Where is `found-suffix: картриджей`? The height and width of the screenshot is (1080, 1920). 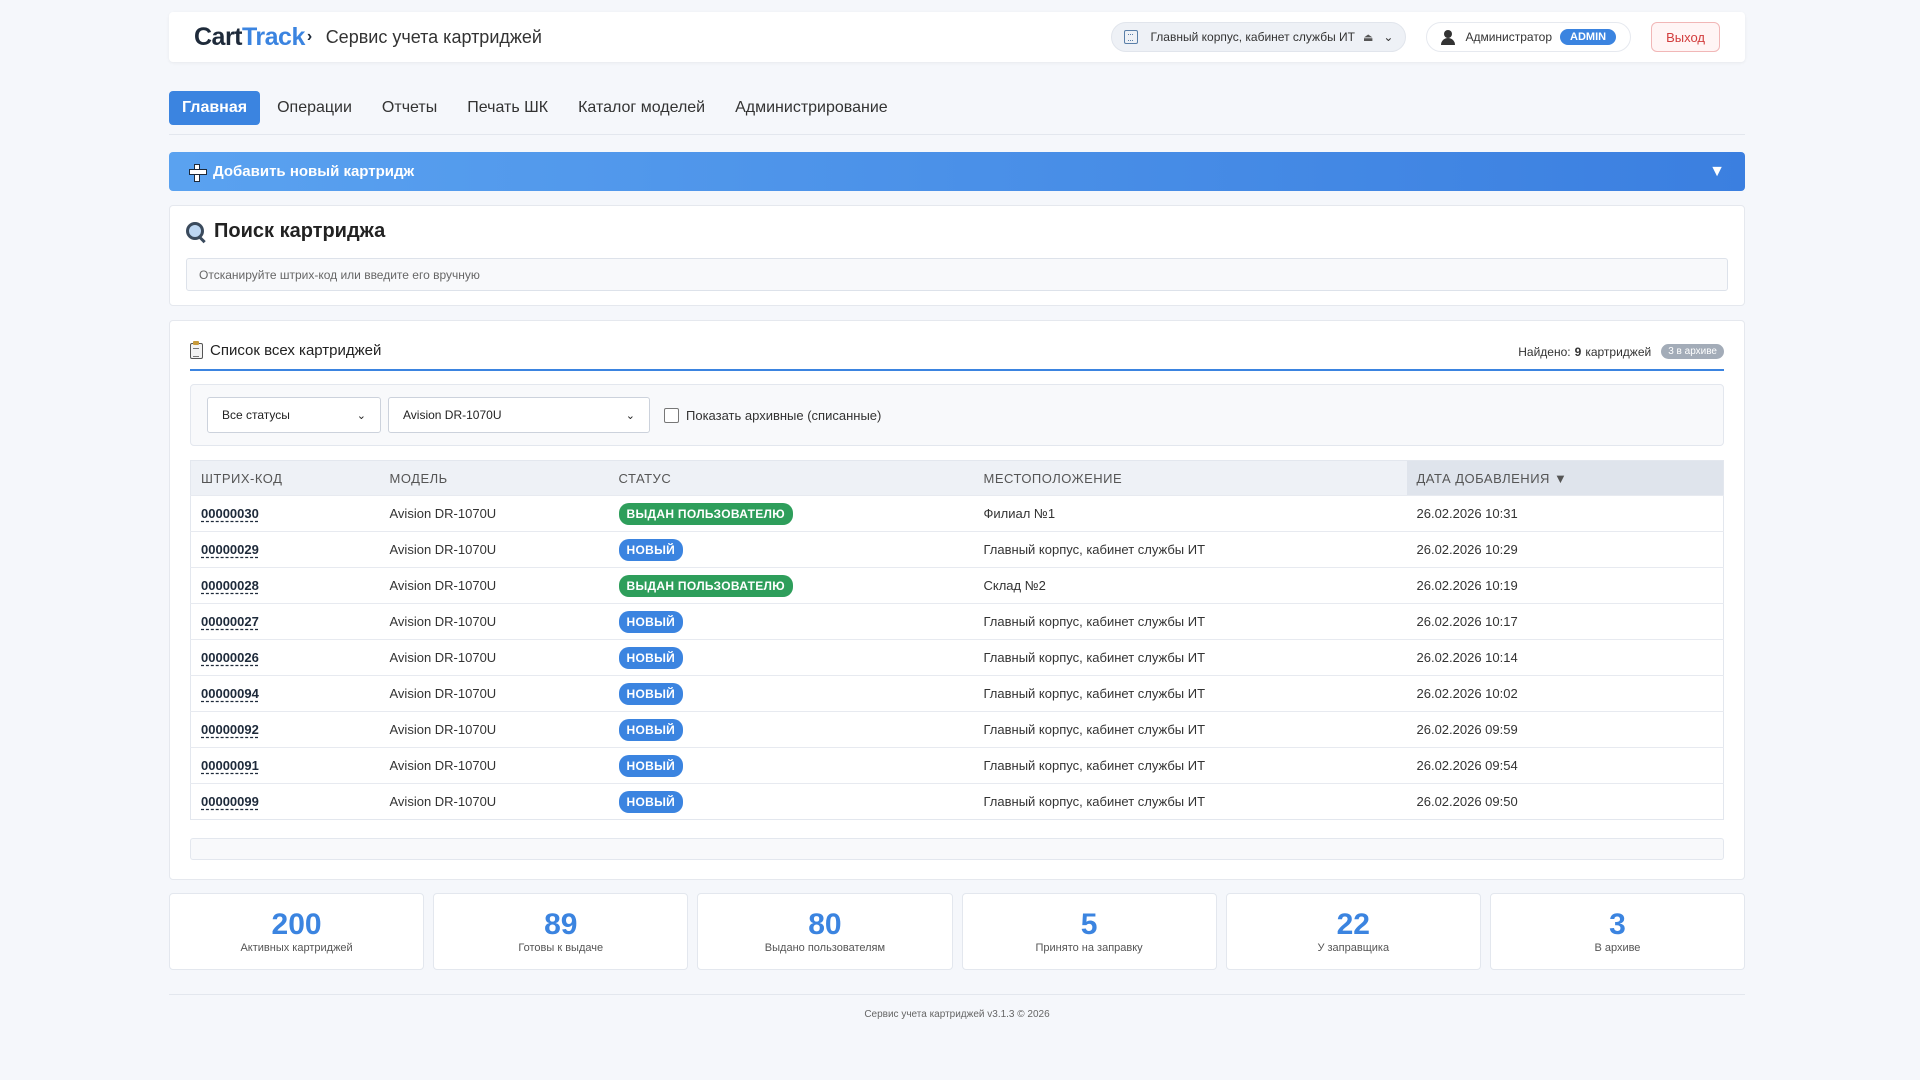 found-suffix: картриджей is located at coordinates (1618, 351).